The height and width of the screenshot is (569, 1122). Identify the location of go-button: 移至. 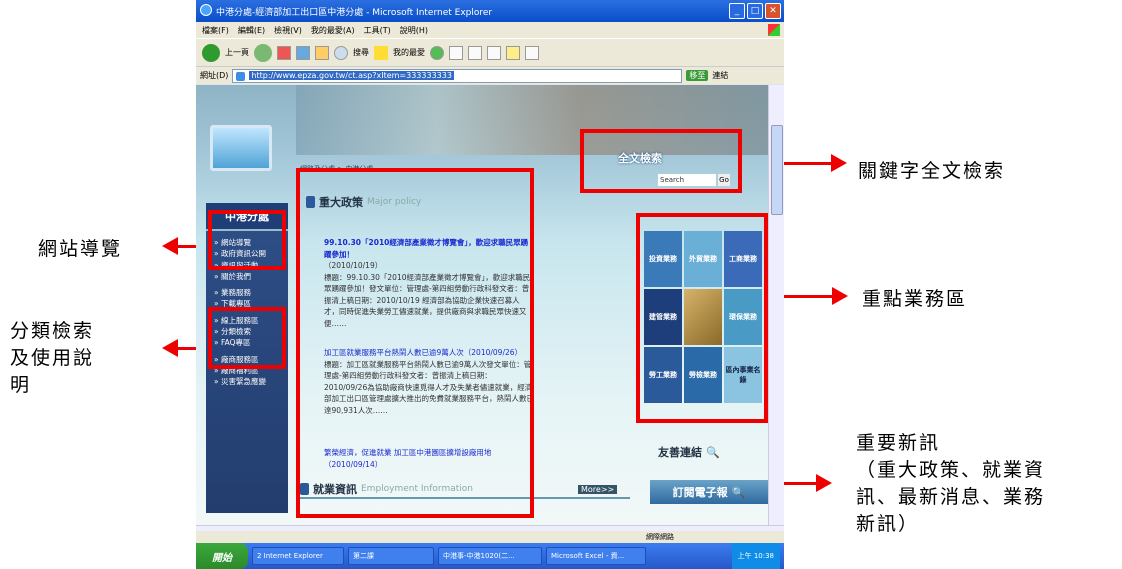
(697, 75).